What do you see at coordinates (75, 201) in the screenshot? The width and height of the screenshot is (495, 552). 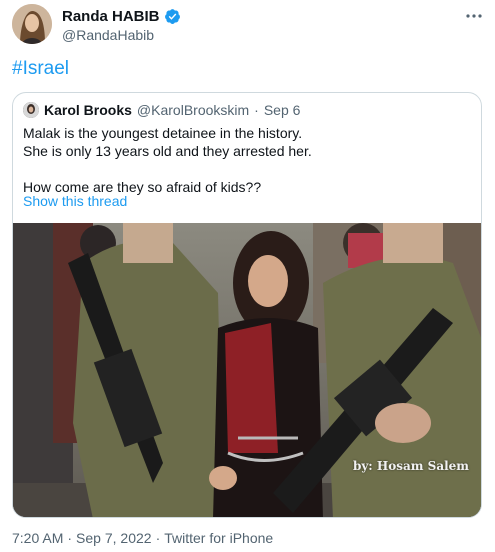 I see `show-thread-link: Show this thread` at bounding box center [75, 201].